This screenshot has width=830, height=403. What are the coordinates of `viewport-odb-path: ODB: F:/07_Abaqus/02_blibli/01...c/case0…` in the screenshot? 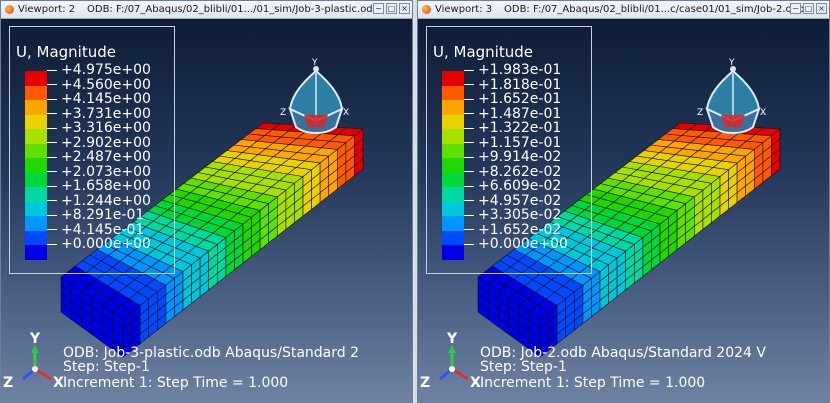 It's located at (654, 9).